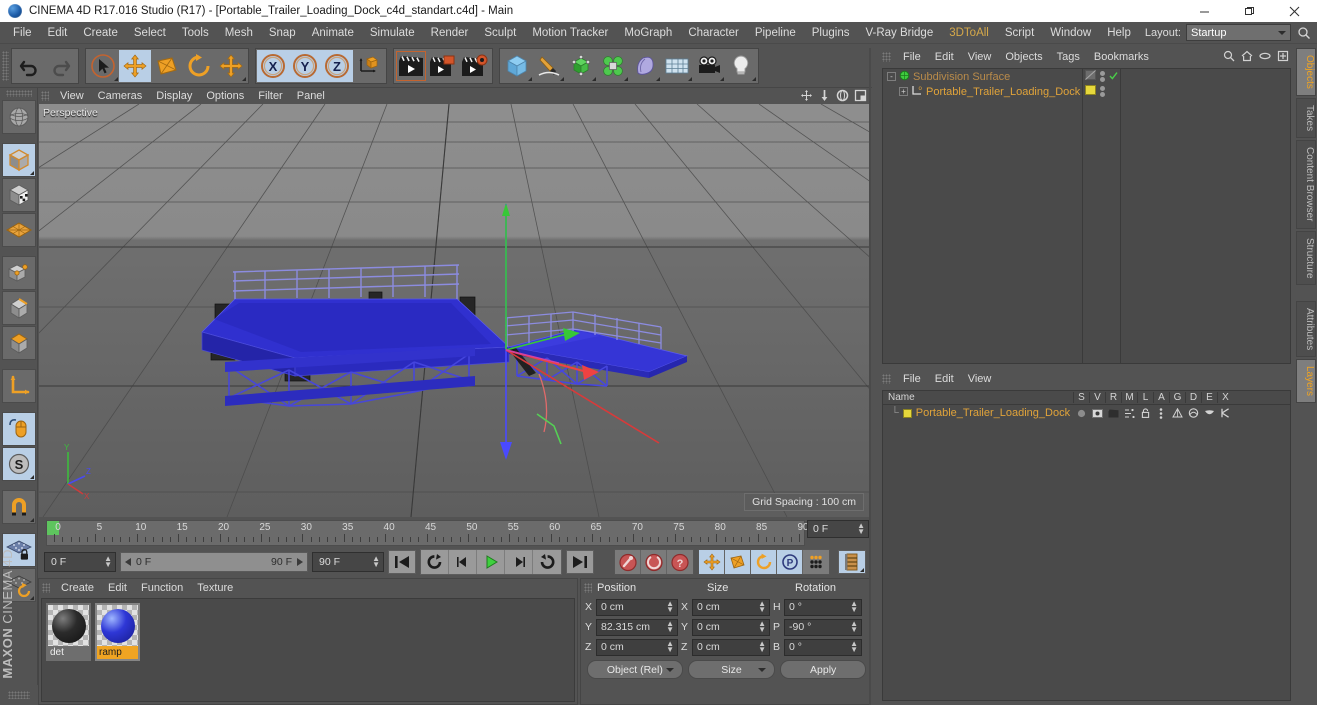 This screenshot has height=705, width=1317. What do you see at coordinates (214, 562) in the screenshot?
I see `preview-range-slider: 0 F 90 F` at bounding box center [214, 562].